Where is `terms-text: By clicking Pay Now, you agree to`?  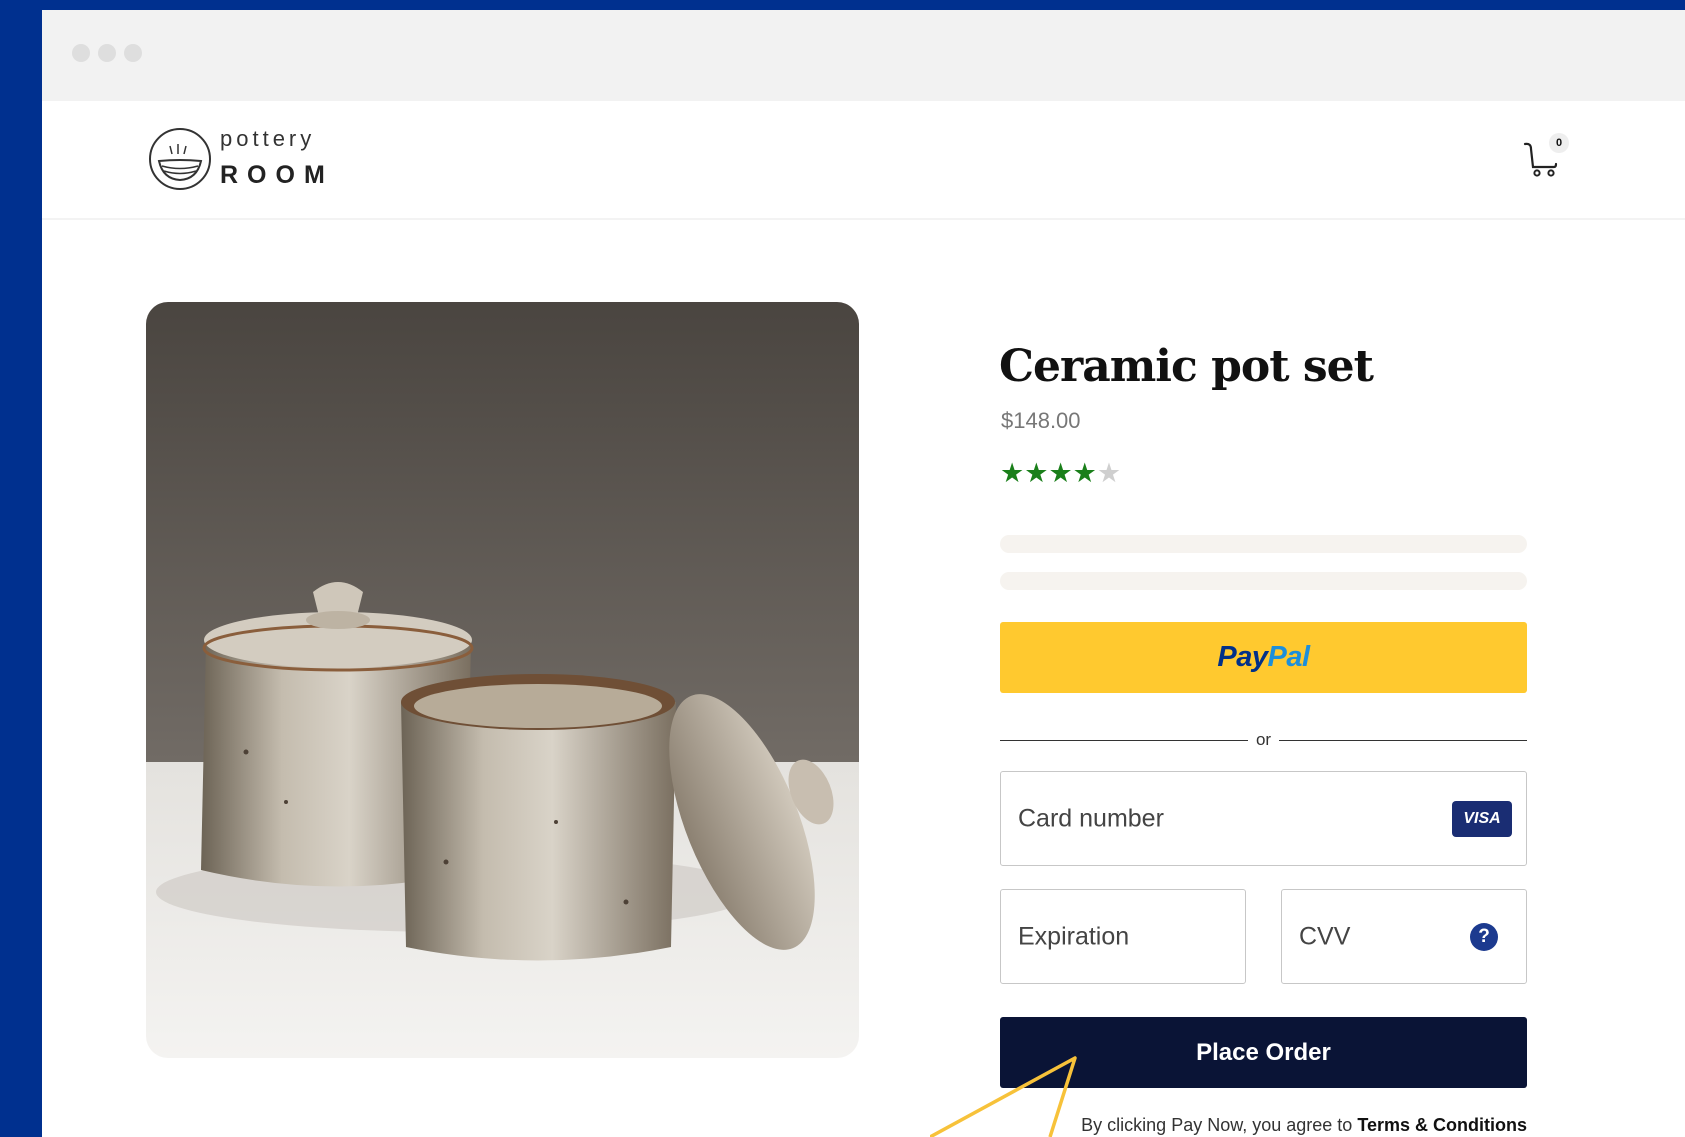 terms-text: By clicking Pay Now, you agree to is located at coordinates (1220, 1125).